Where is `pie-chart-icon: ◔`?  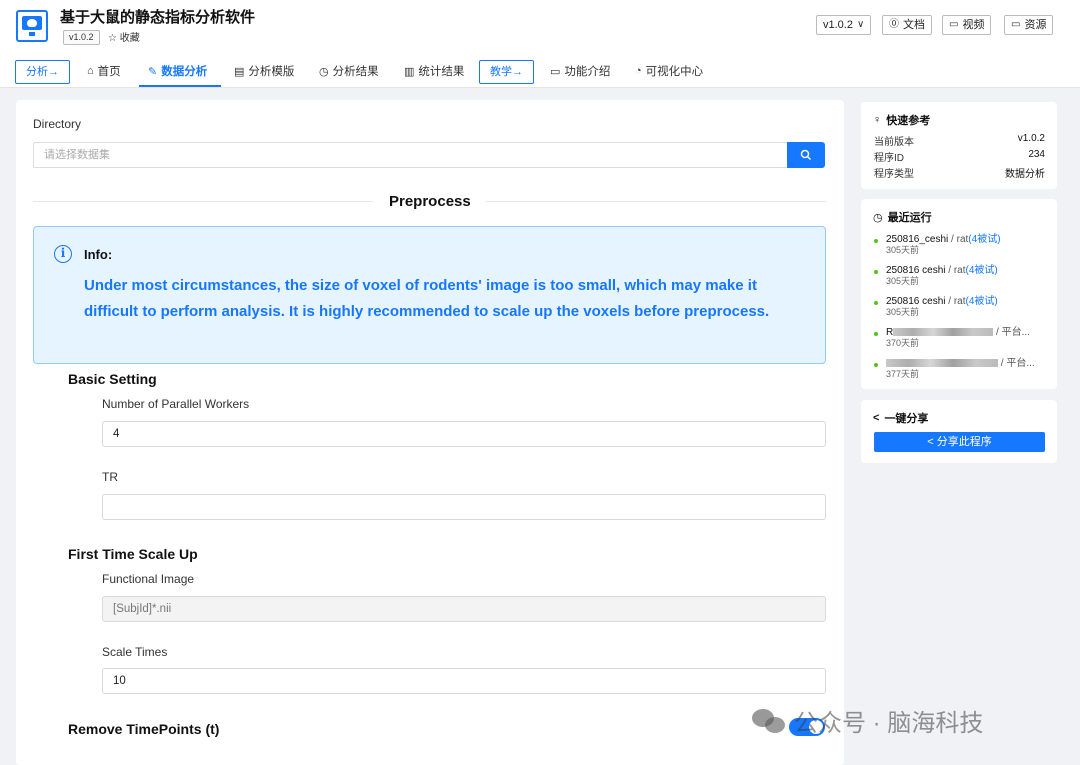
pie-chart-icon: ◔ is located at coordinates (638, 71).